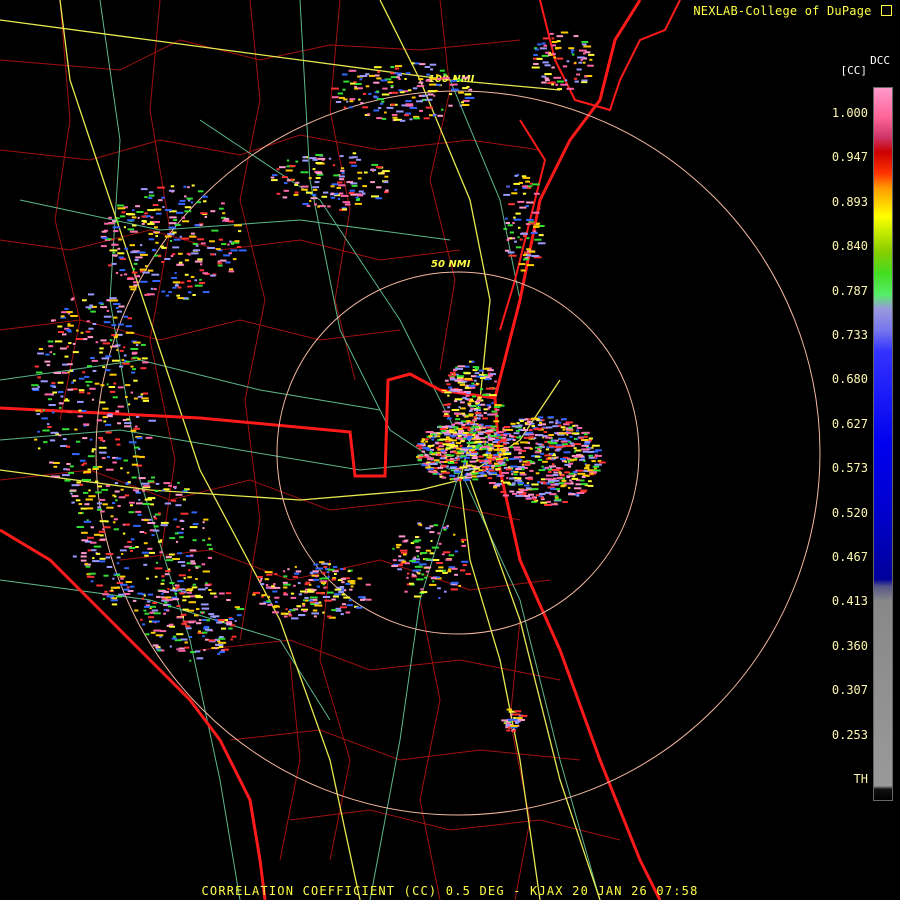 This screenshot has width=900, height=900. I want to click on external-link-icon, so click(886, 10).